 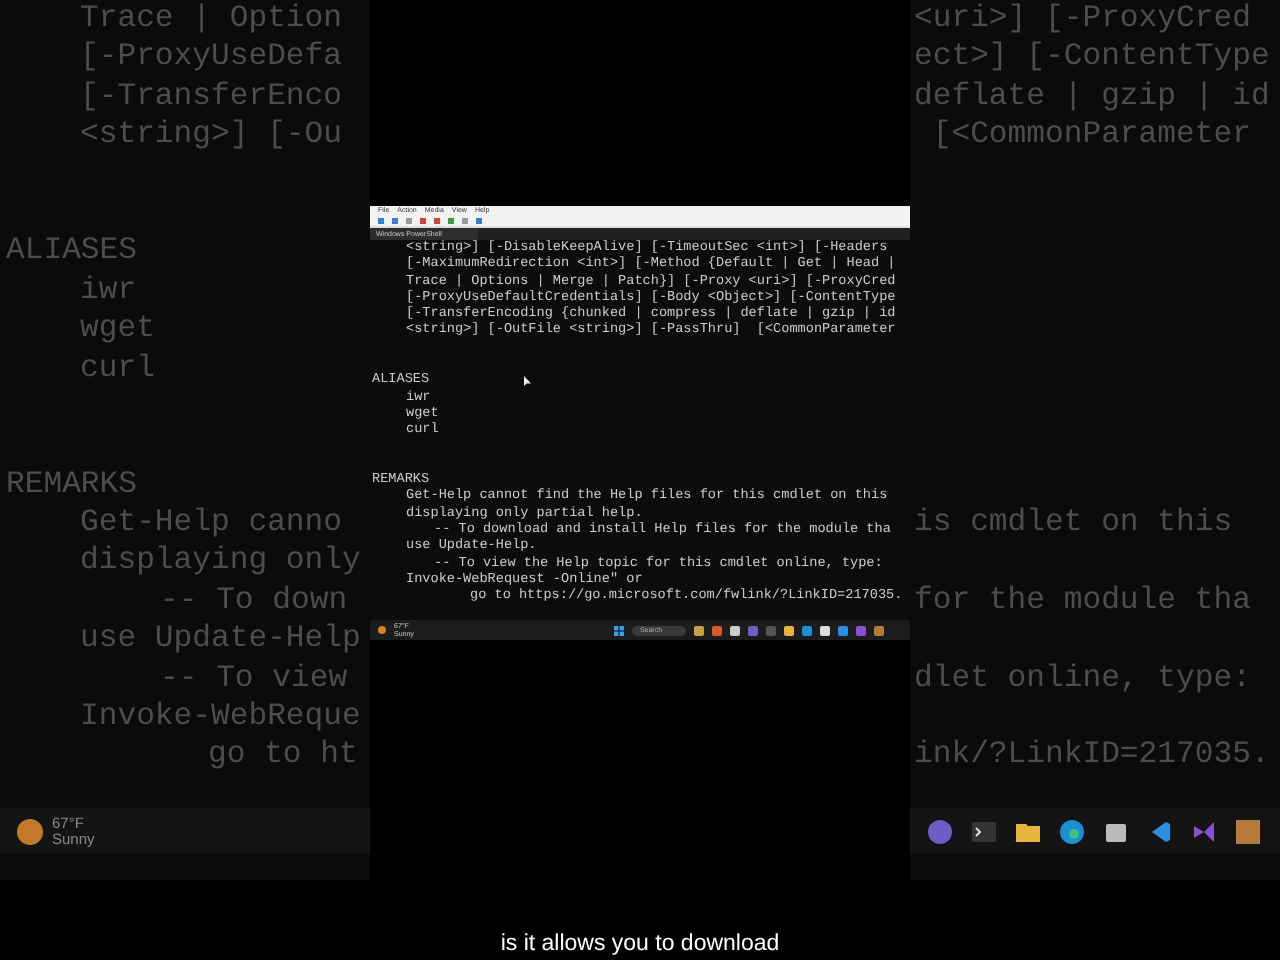 I want to click on terminal-text: -- To view, so click(x=254, y=677).